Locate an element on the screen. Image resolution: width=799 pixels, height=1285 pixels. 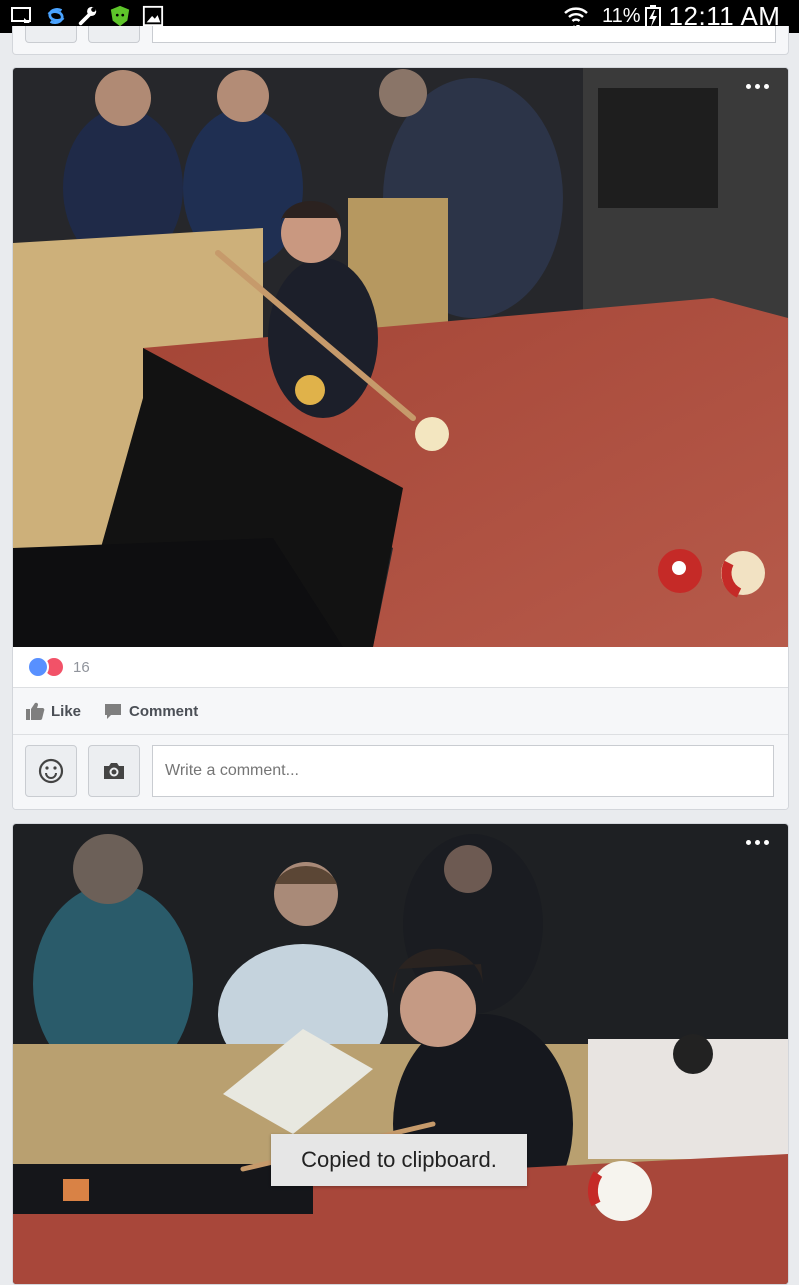
reactions-bar: 16 is located at coordinates (400, 667).